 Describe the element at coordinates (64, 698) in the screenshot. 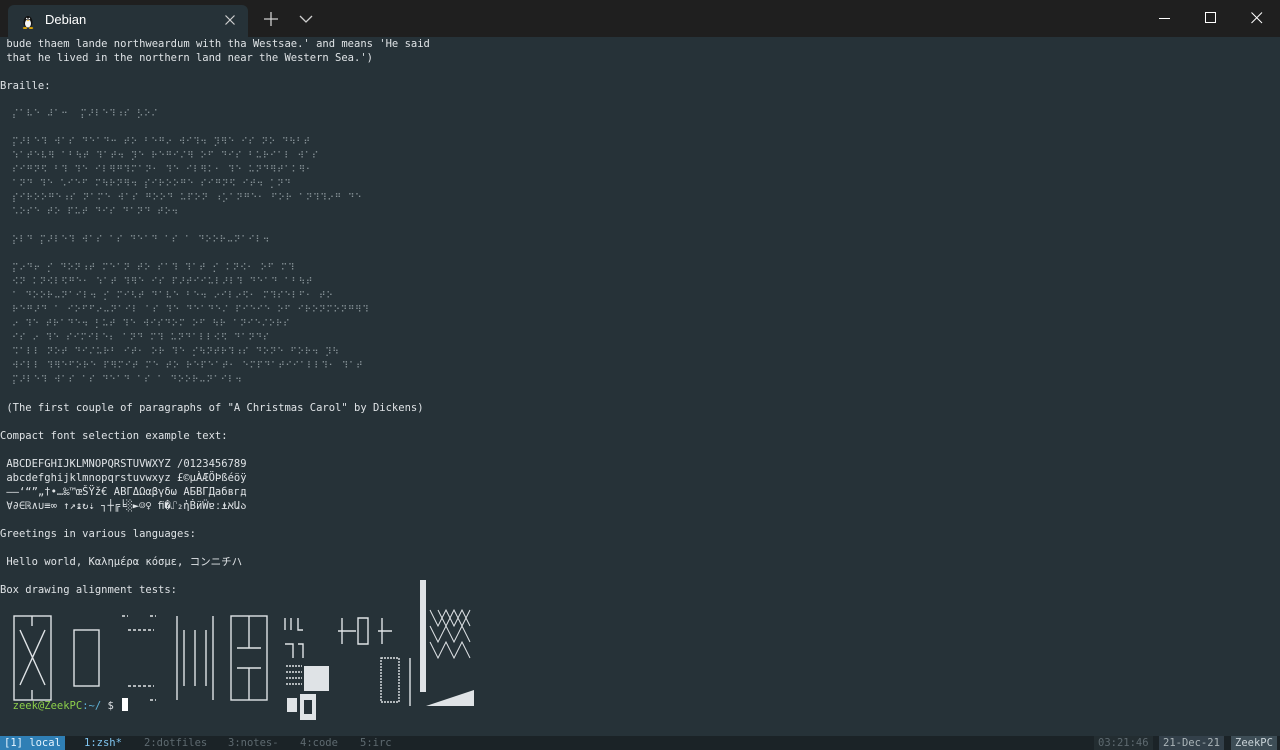

I see `shell-prompt: zeek@ZeekPC:~/ $` at that location.